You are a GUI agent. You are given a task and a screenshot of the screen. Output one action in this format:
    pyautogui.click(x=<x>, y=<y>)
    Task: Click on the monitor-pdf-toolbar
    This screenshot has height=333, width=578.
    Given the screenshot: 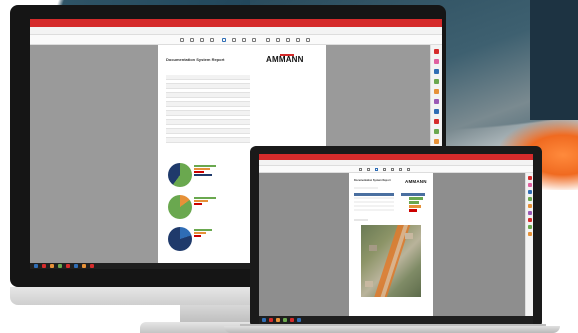 What is the action you would take?
    pyautogui.click(x=236, y=40)
    